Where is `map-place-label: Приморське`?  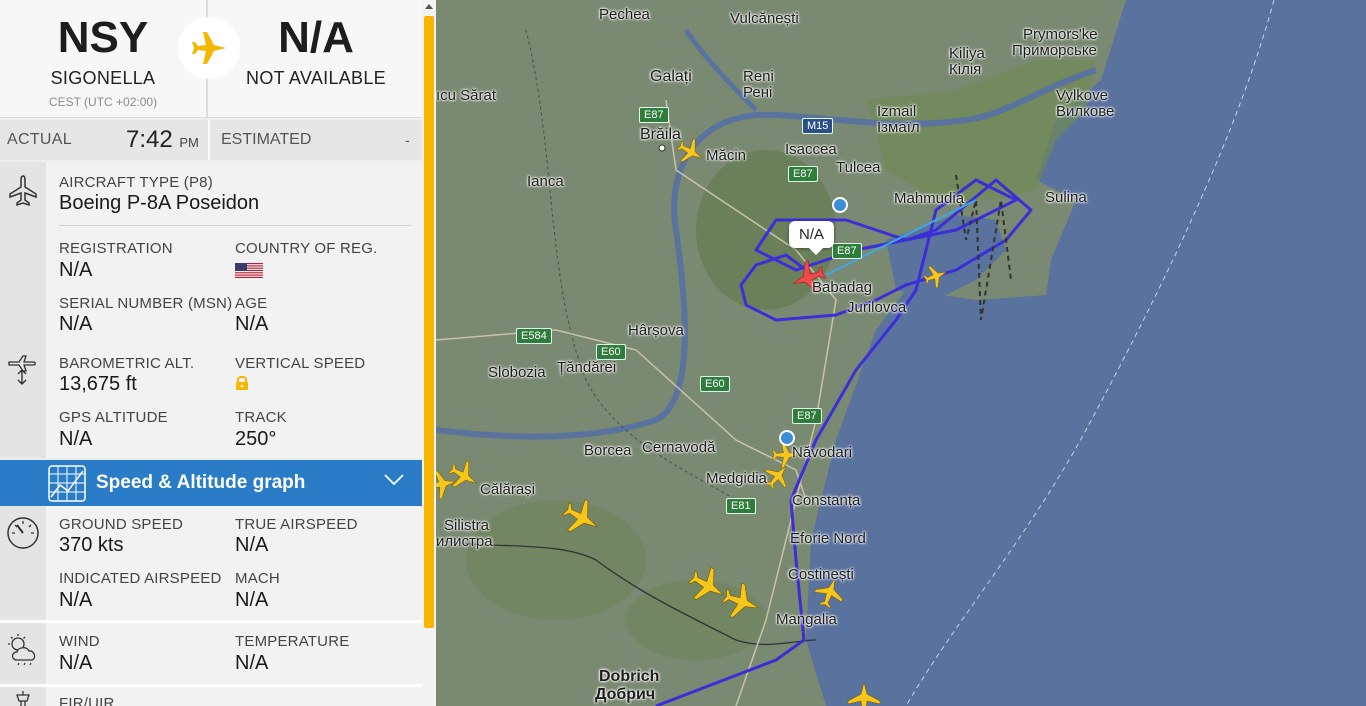 map-place-label: Приморське is located at coordinates (1054, 50).